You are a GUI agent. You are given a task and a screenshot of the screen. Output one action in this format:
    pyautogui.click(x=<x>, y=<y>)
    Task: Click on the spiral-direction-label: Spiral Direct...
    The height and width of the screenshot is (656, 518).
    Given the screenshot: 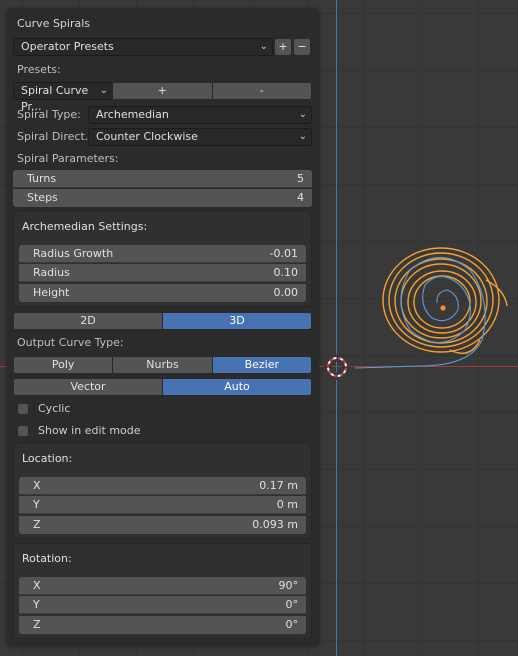 What is the action you would take?
    pyautogui.click(x=56, y=136)
    